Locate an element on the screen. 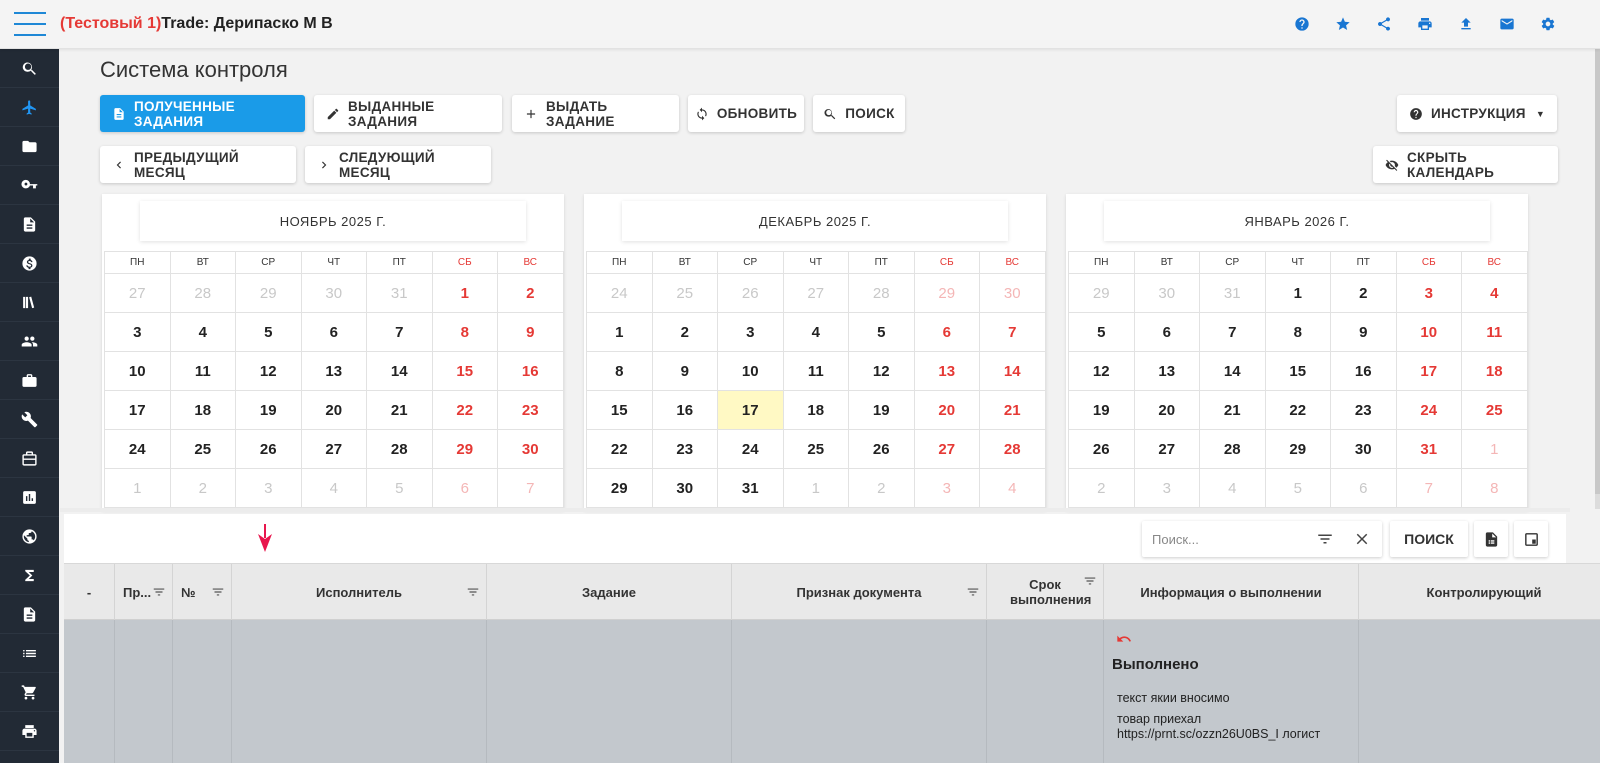 The image size is (1600, 763). sidebar-item-airplane is located at coordinates (29, 107).